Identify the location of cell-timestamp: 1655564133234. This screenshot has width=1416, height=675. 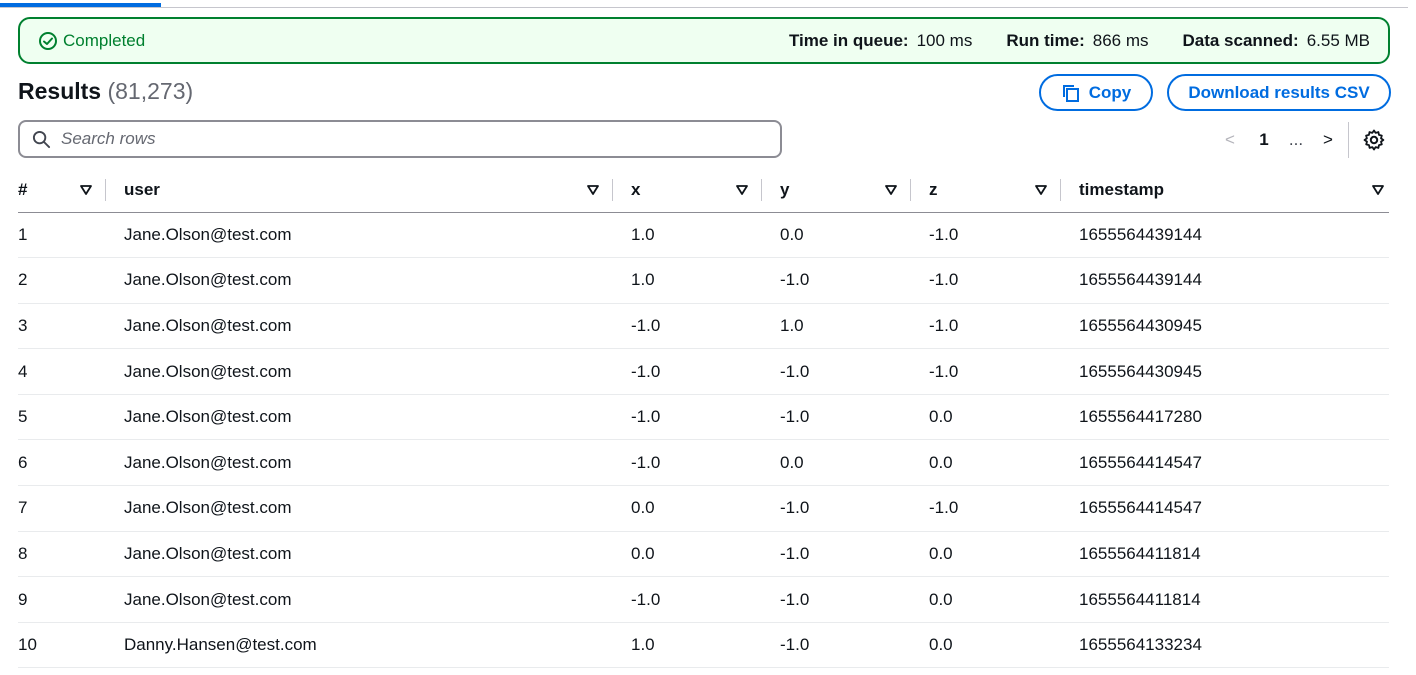
(1234, 645).